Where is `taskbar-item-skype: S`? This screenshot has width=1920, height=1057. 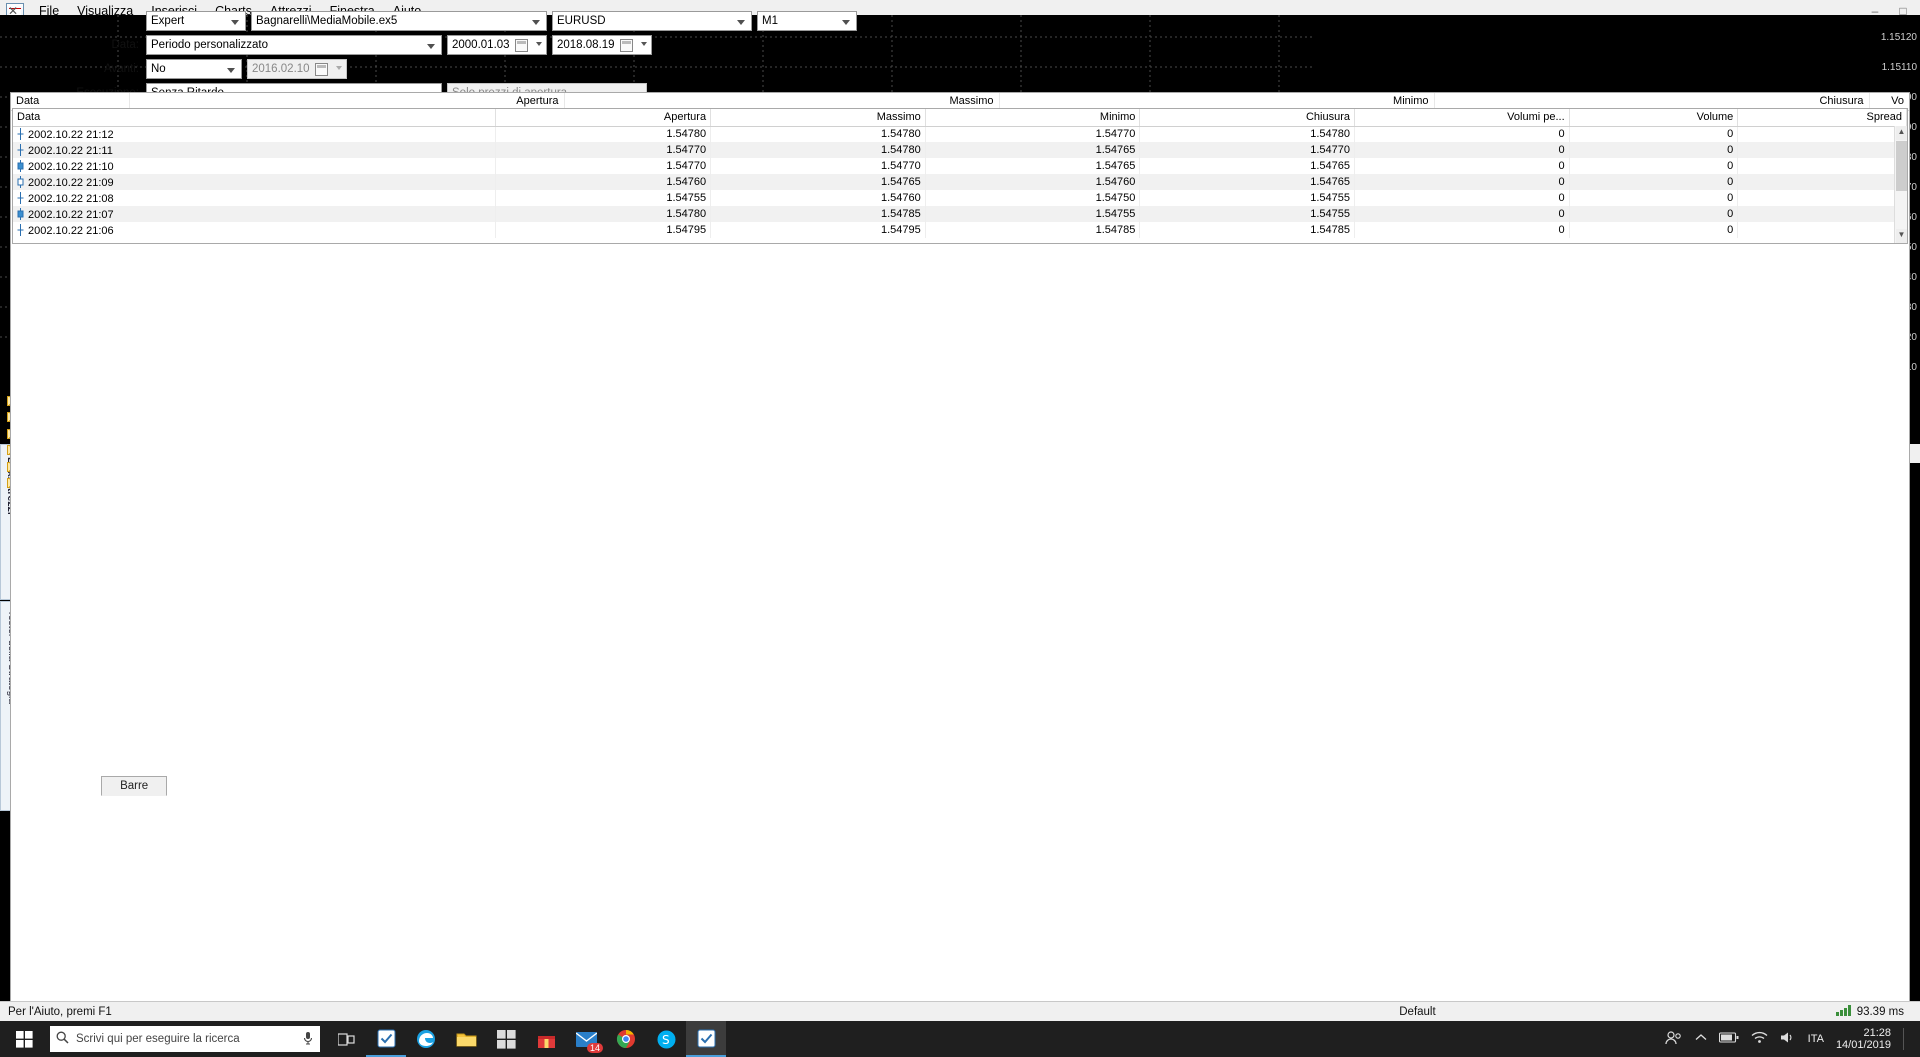 taskbar-item-skype: S is located at coordinates (666, 1039).